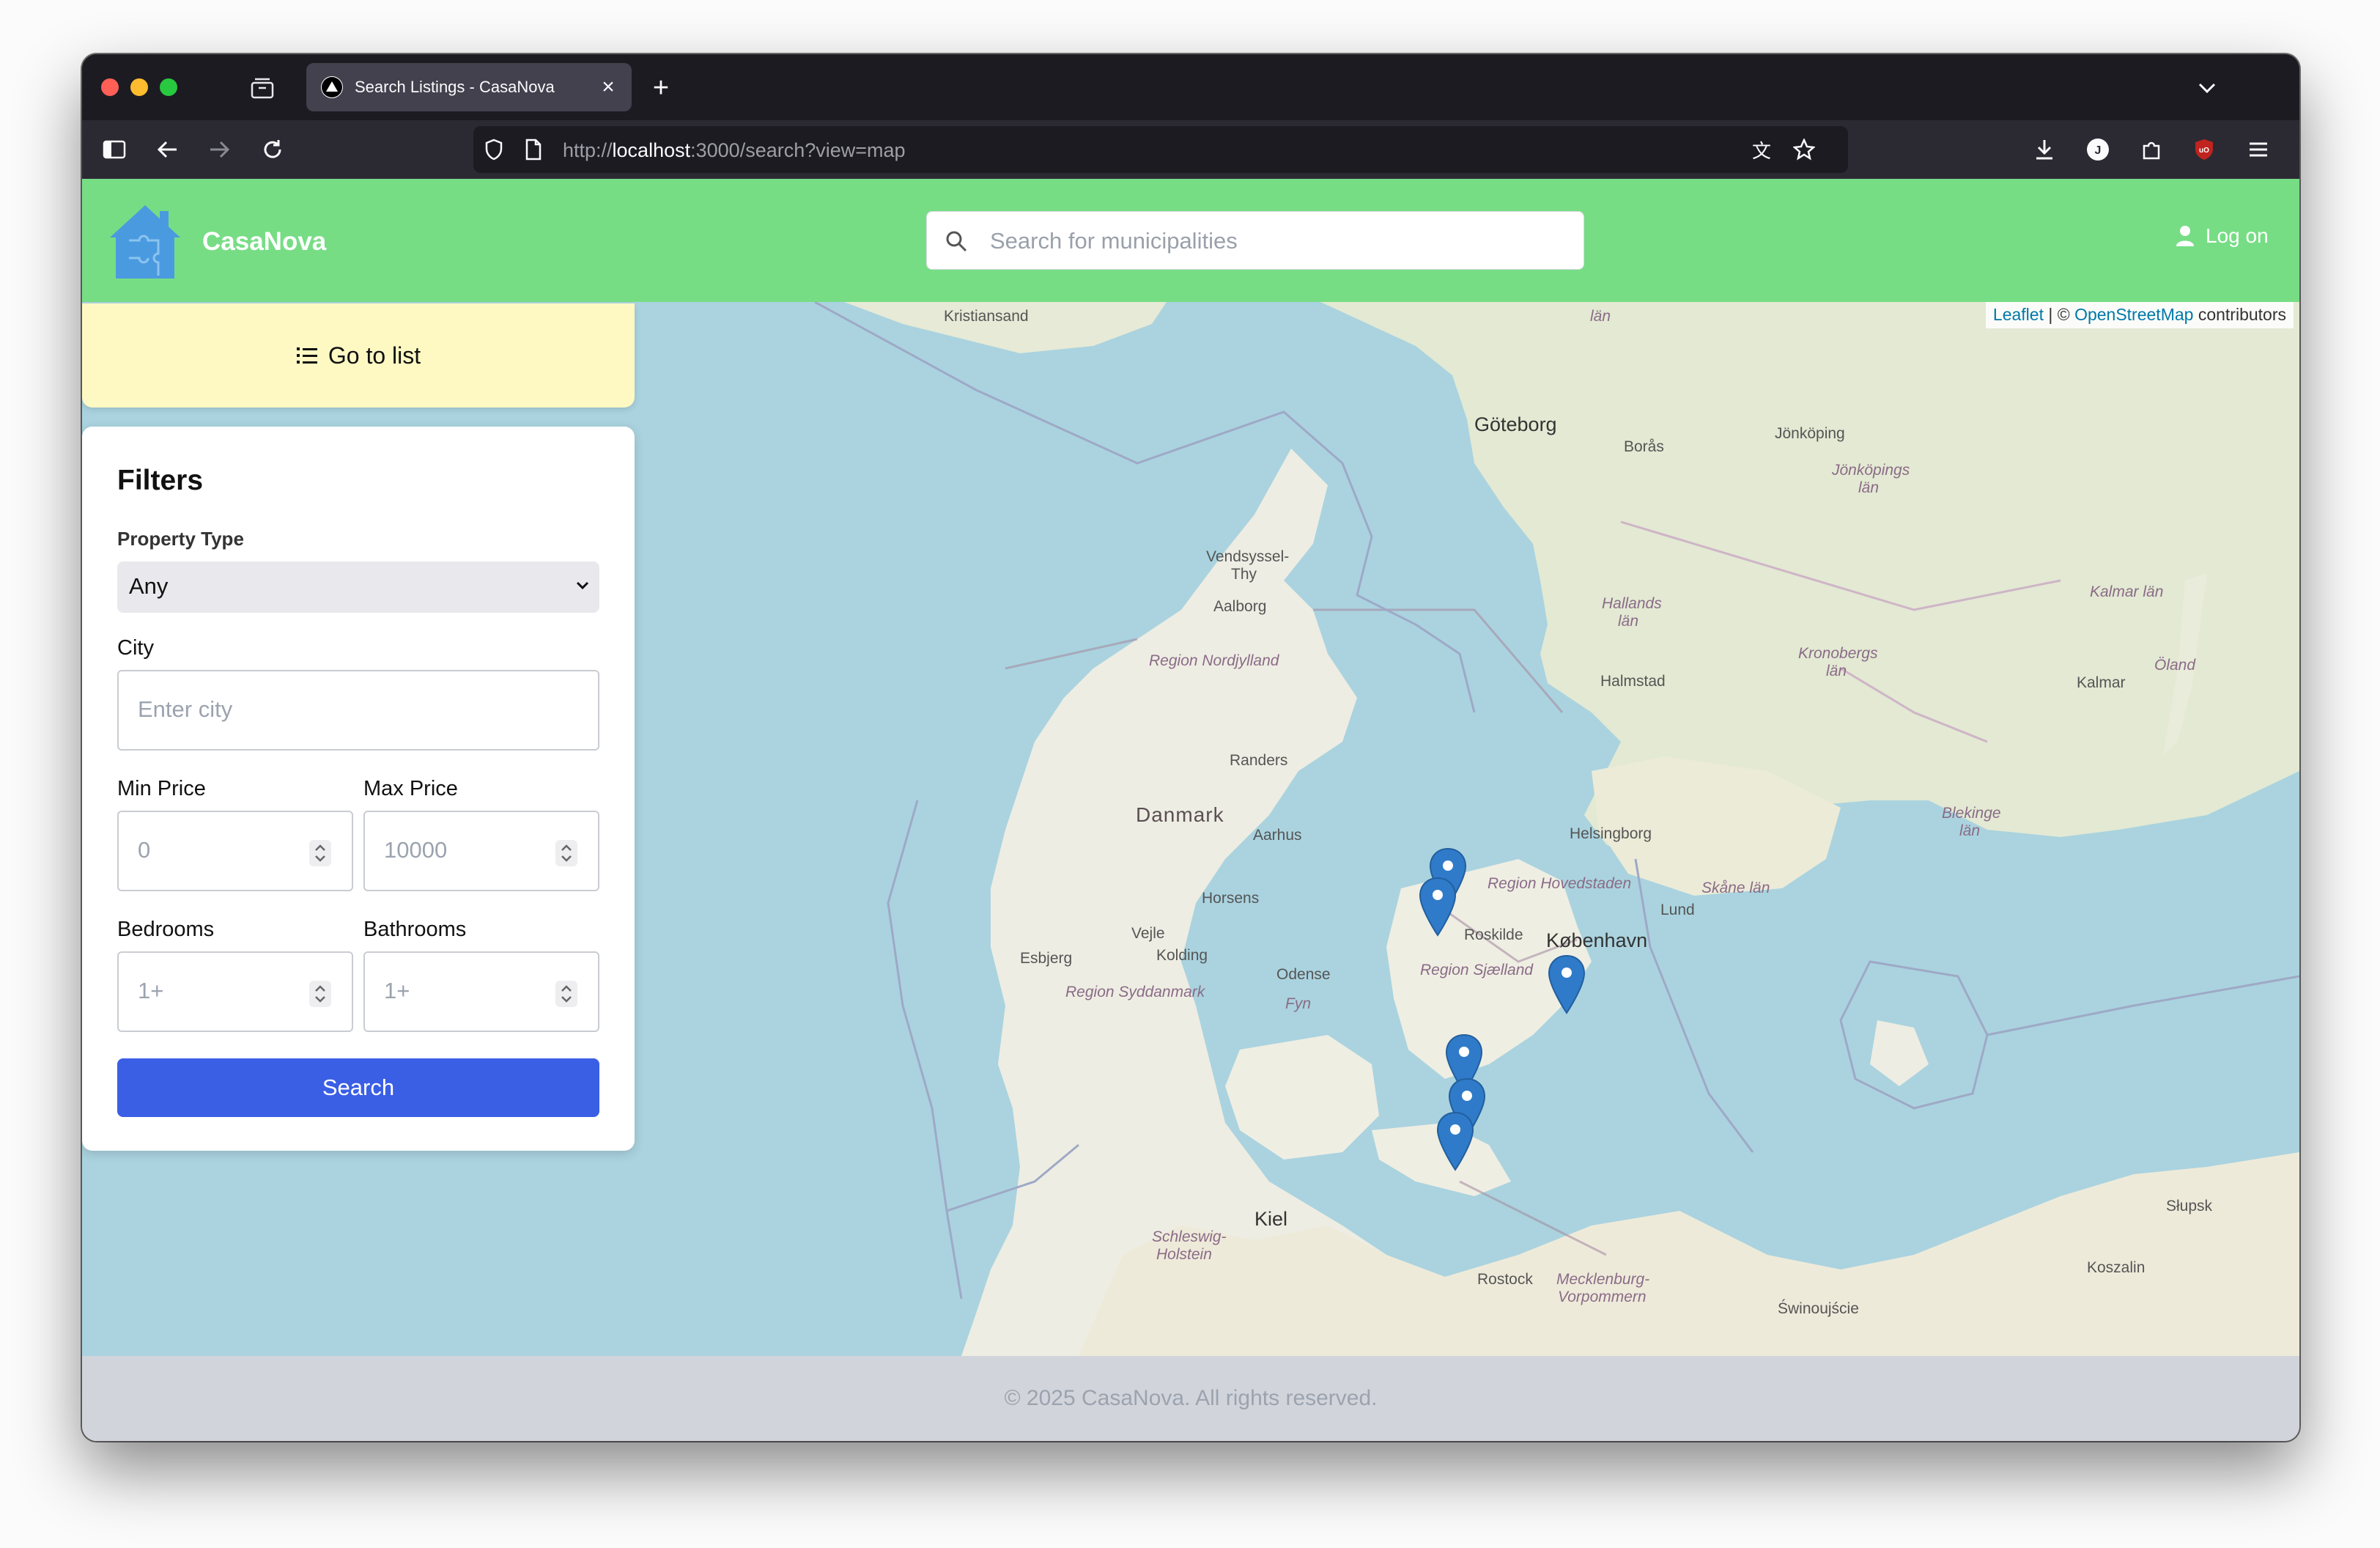 This screenshot has width=2380, height=1548. What do you see at coordinates (161, 788) in the screenshot?
I see `min-price-label: Min Price` at bounding box center [161, 788].